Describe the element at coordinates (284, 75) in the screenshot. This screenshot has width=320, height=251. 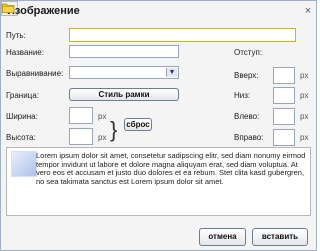
I see `indent-top-input` at that location.